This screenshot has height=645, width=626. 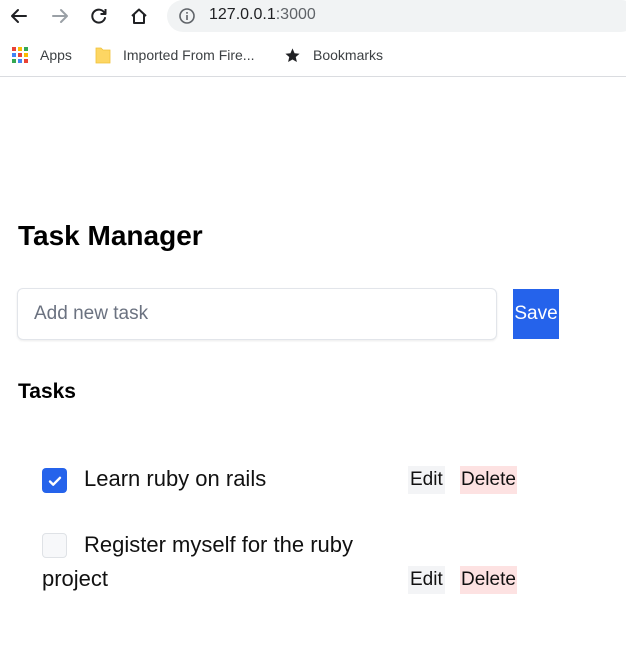 What do you see at coordinates (110, 235) in the screenshot?
I see `page-title: Task Manager` at bounding box center [110, 235].